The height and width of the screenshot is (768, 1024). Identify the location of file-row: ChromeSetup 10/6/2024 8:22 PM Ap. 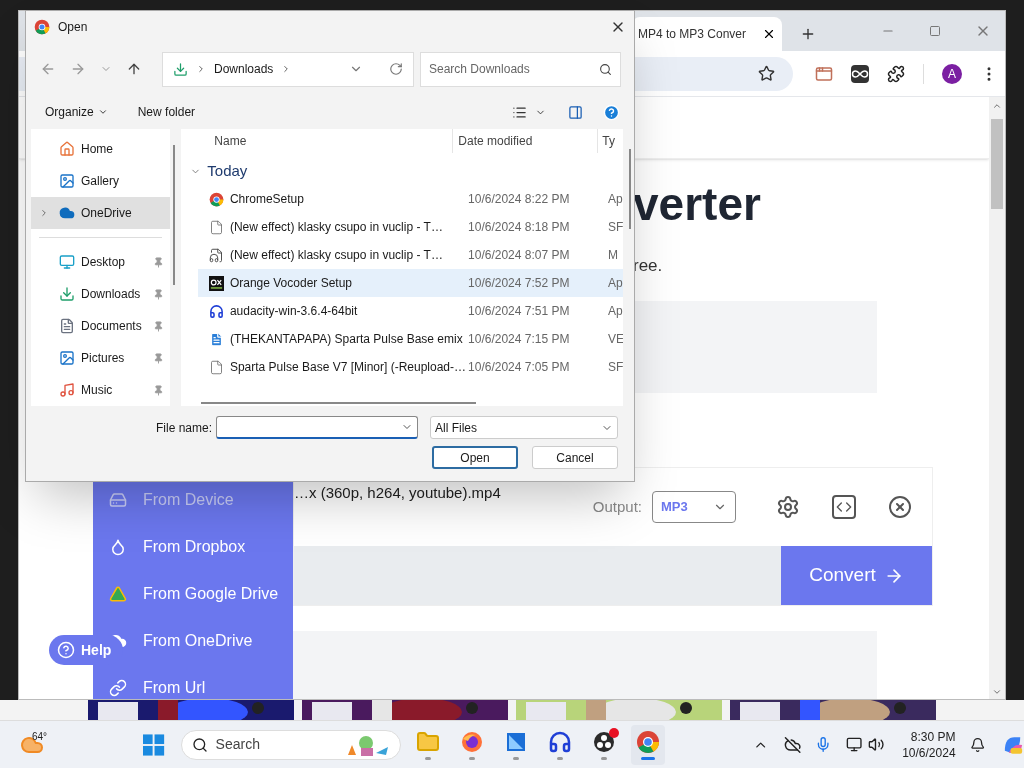
(411, 199).